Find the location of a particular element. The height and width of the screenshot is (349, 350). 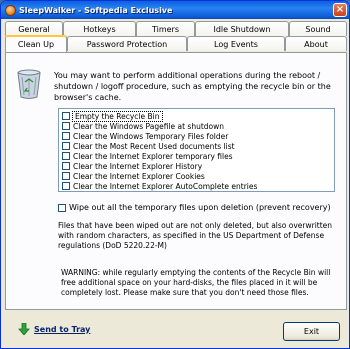

green-arrow-down-icon is located at coordinates (24, 329).